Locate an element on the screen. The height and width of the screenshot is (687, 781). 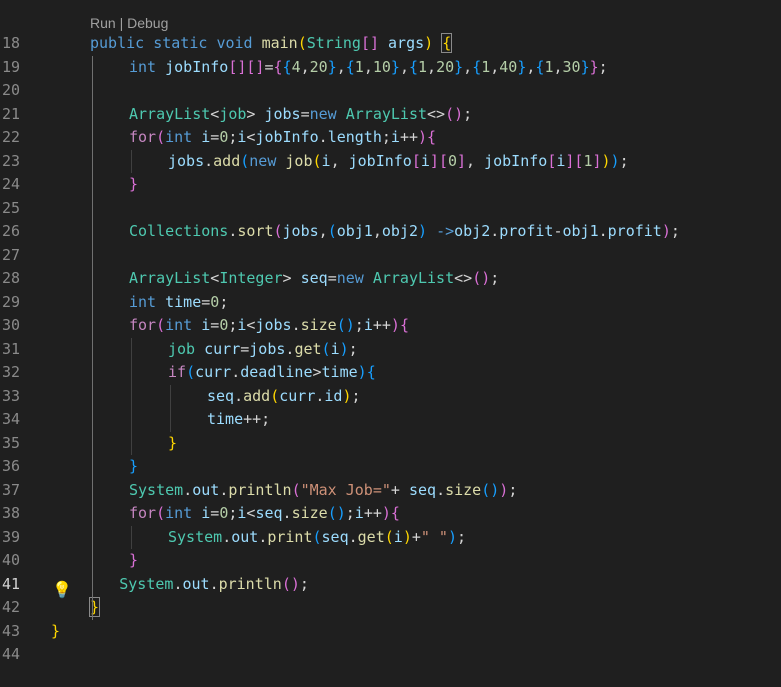
code-token: seq is located at coordinates (269, 513).